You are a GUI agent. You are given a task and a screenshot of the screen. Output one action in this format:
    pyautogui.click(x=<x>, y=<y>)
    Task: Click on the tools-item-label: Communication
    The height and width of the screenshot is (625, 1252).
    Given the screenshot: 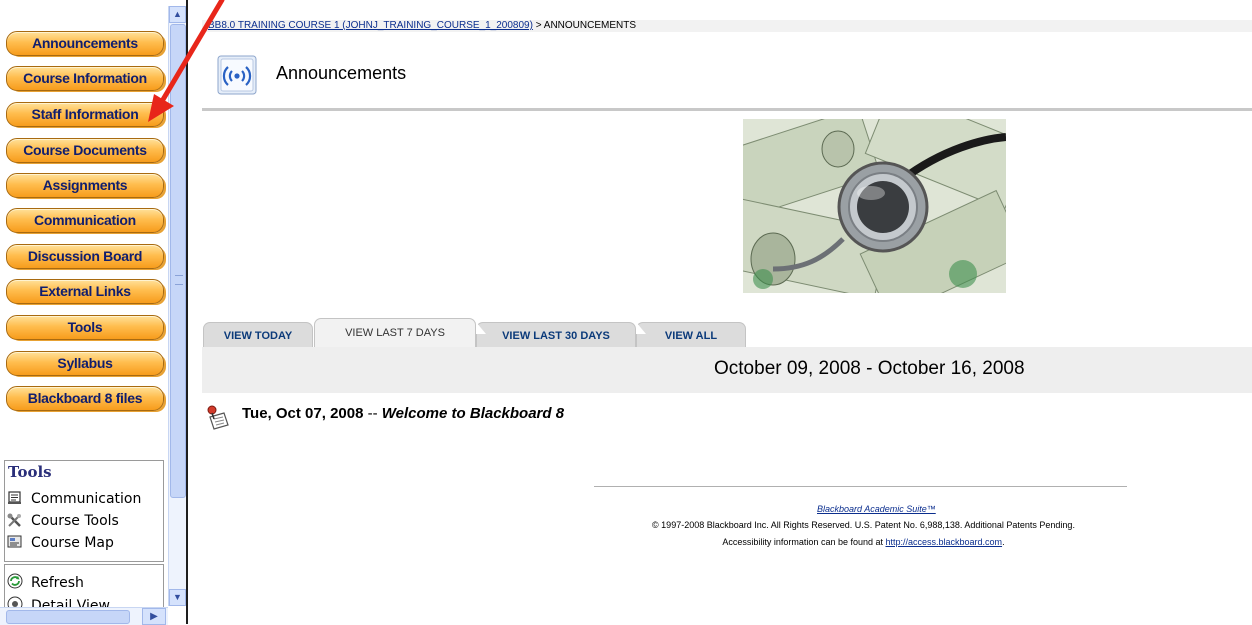 What is the action you would take?
    pyautogui.click(x=86, y=499)
    